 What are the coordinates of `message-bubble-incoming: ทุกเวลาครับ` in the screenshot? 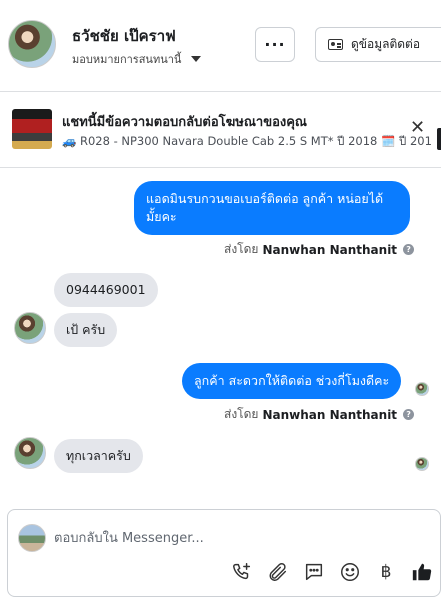 It's located at (98, 456).